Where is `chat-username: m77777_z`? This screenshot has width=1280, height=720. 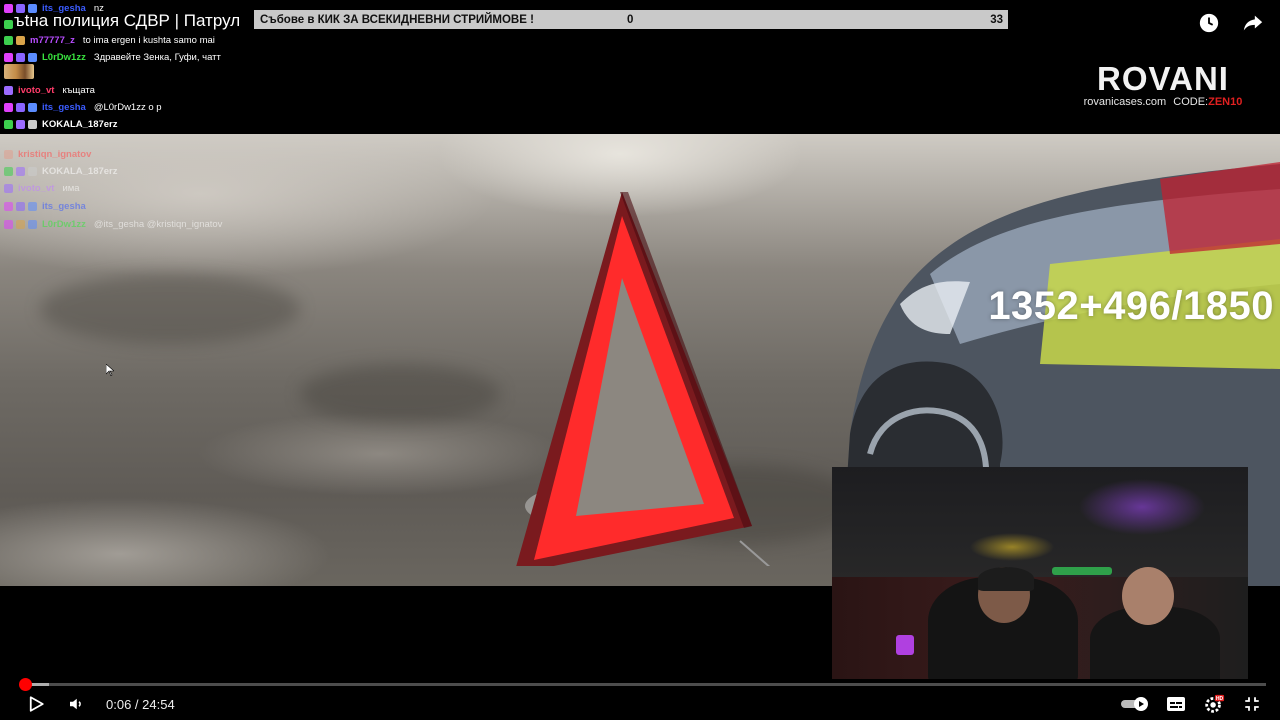 chat-username: m77777_z is located at coordinates (52, 40).